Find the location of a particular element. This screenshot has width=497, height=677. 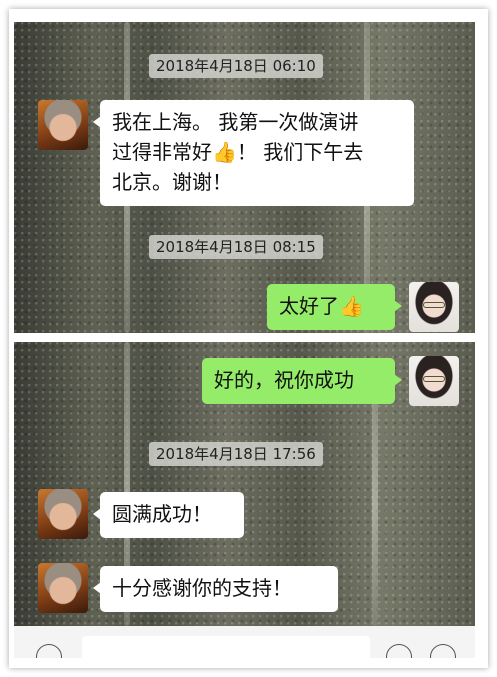

message-bubble-received: 十分感谢你的支持！ is located at coordinates (215, 589).